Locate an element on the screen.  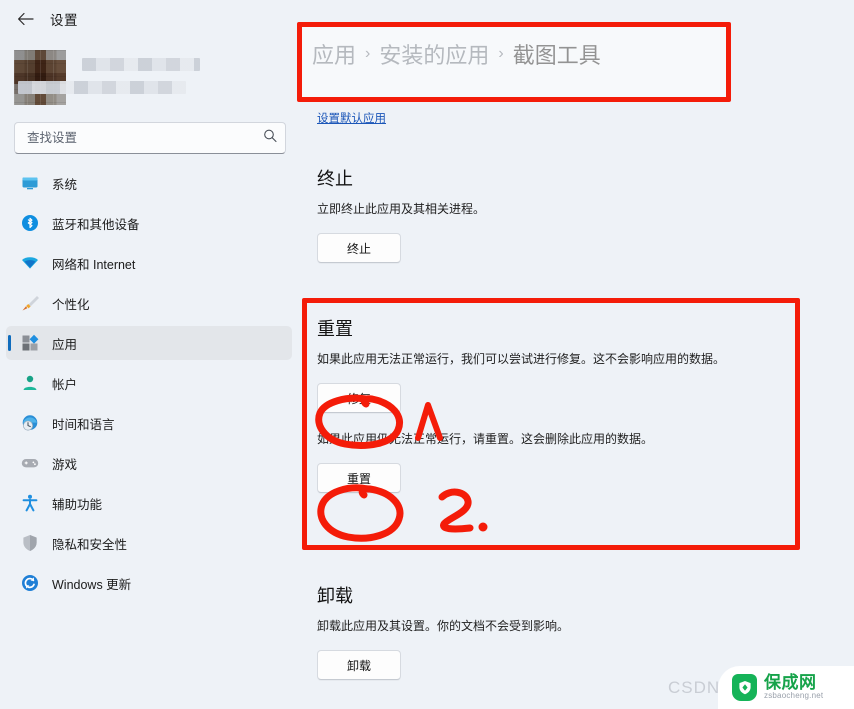
apps-icon is located at coordinates (29, 343).